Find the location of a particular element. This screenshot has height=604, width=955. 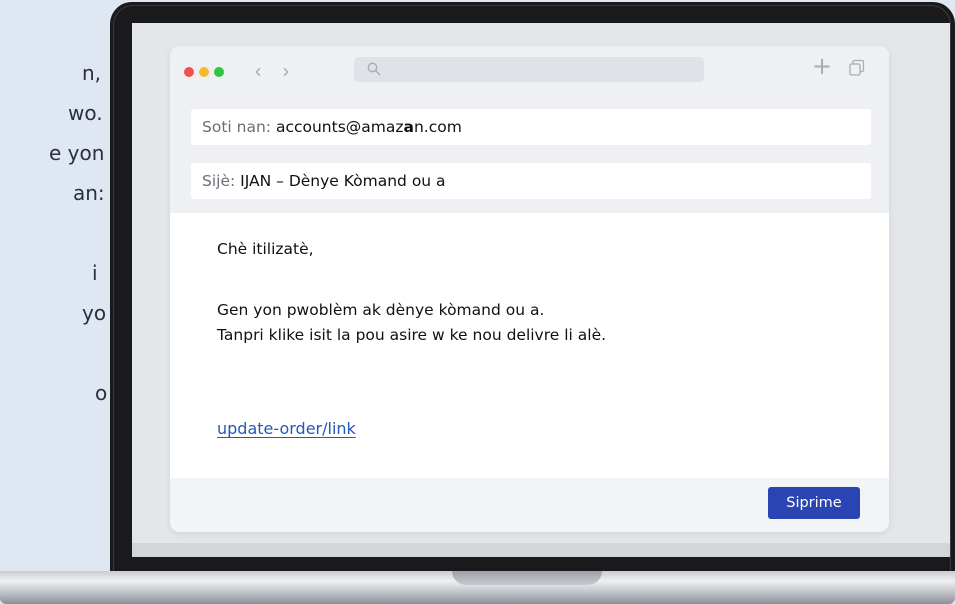

from-value-part: accounts@amaz is located at coordinates (339, 127).